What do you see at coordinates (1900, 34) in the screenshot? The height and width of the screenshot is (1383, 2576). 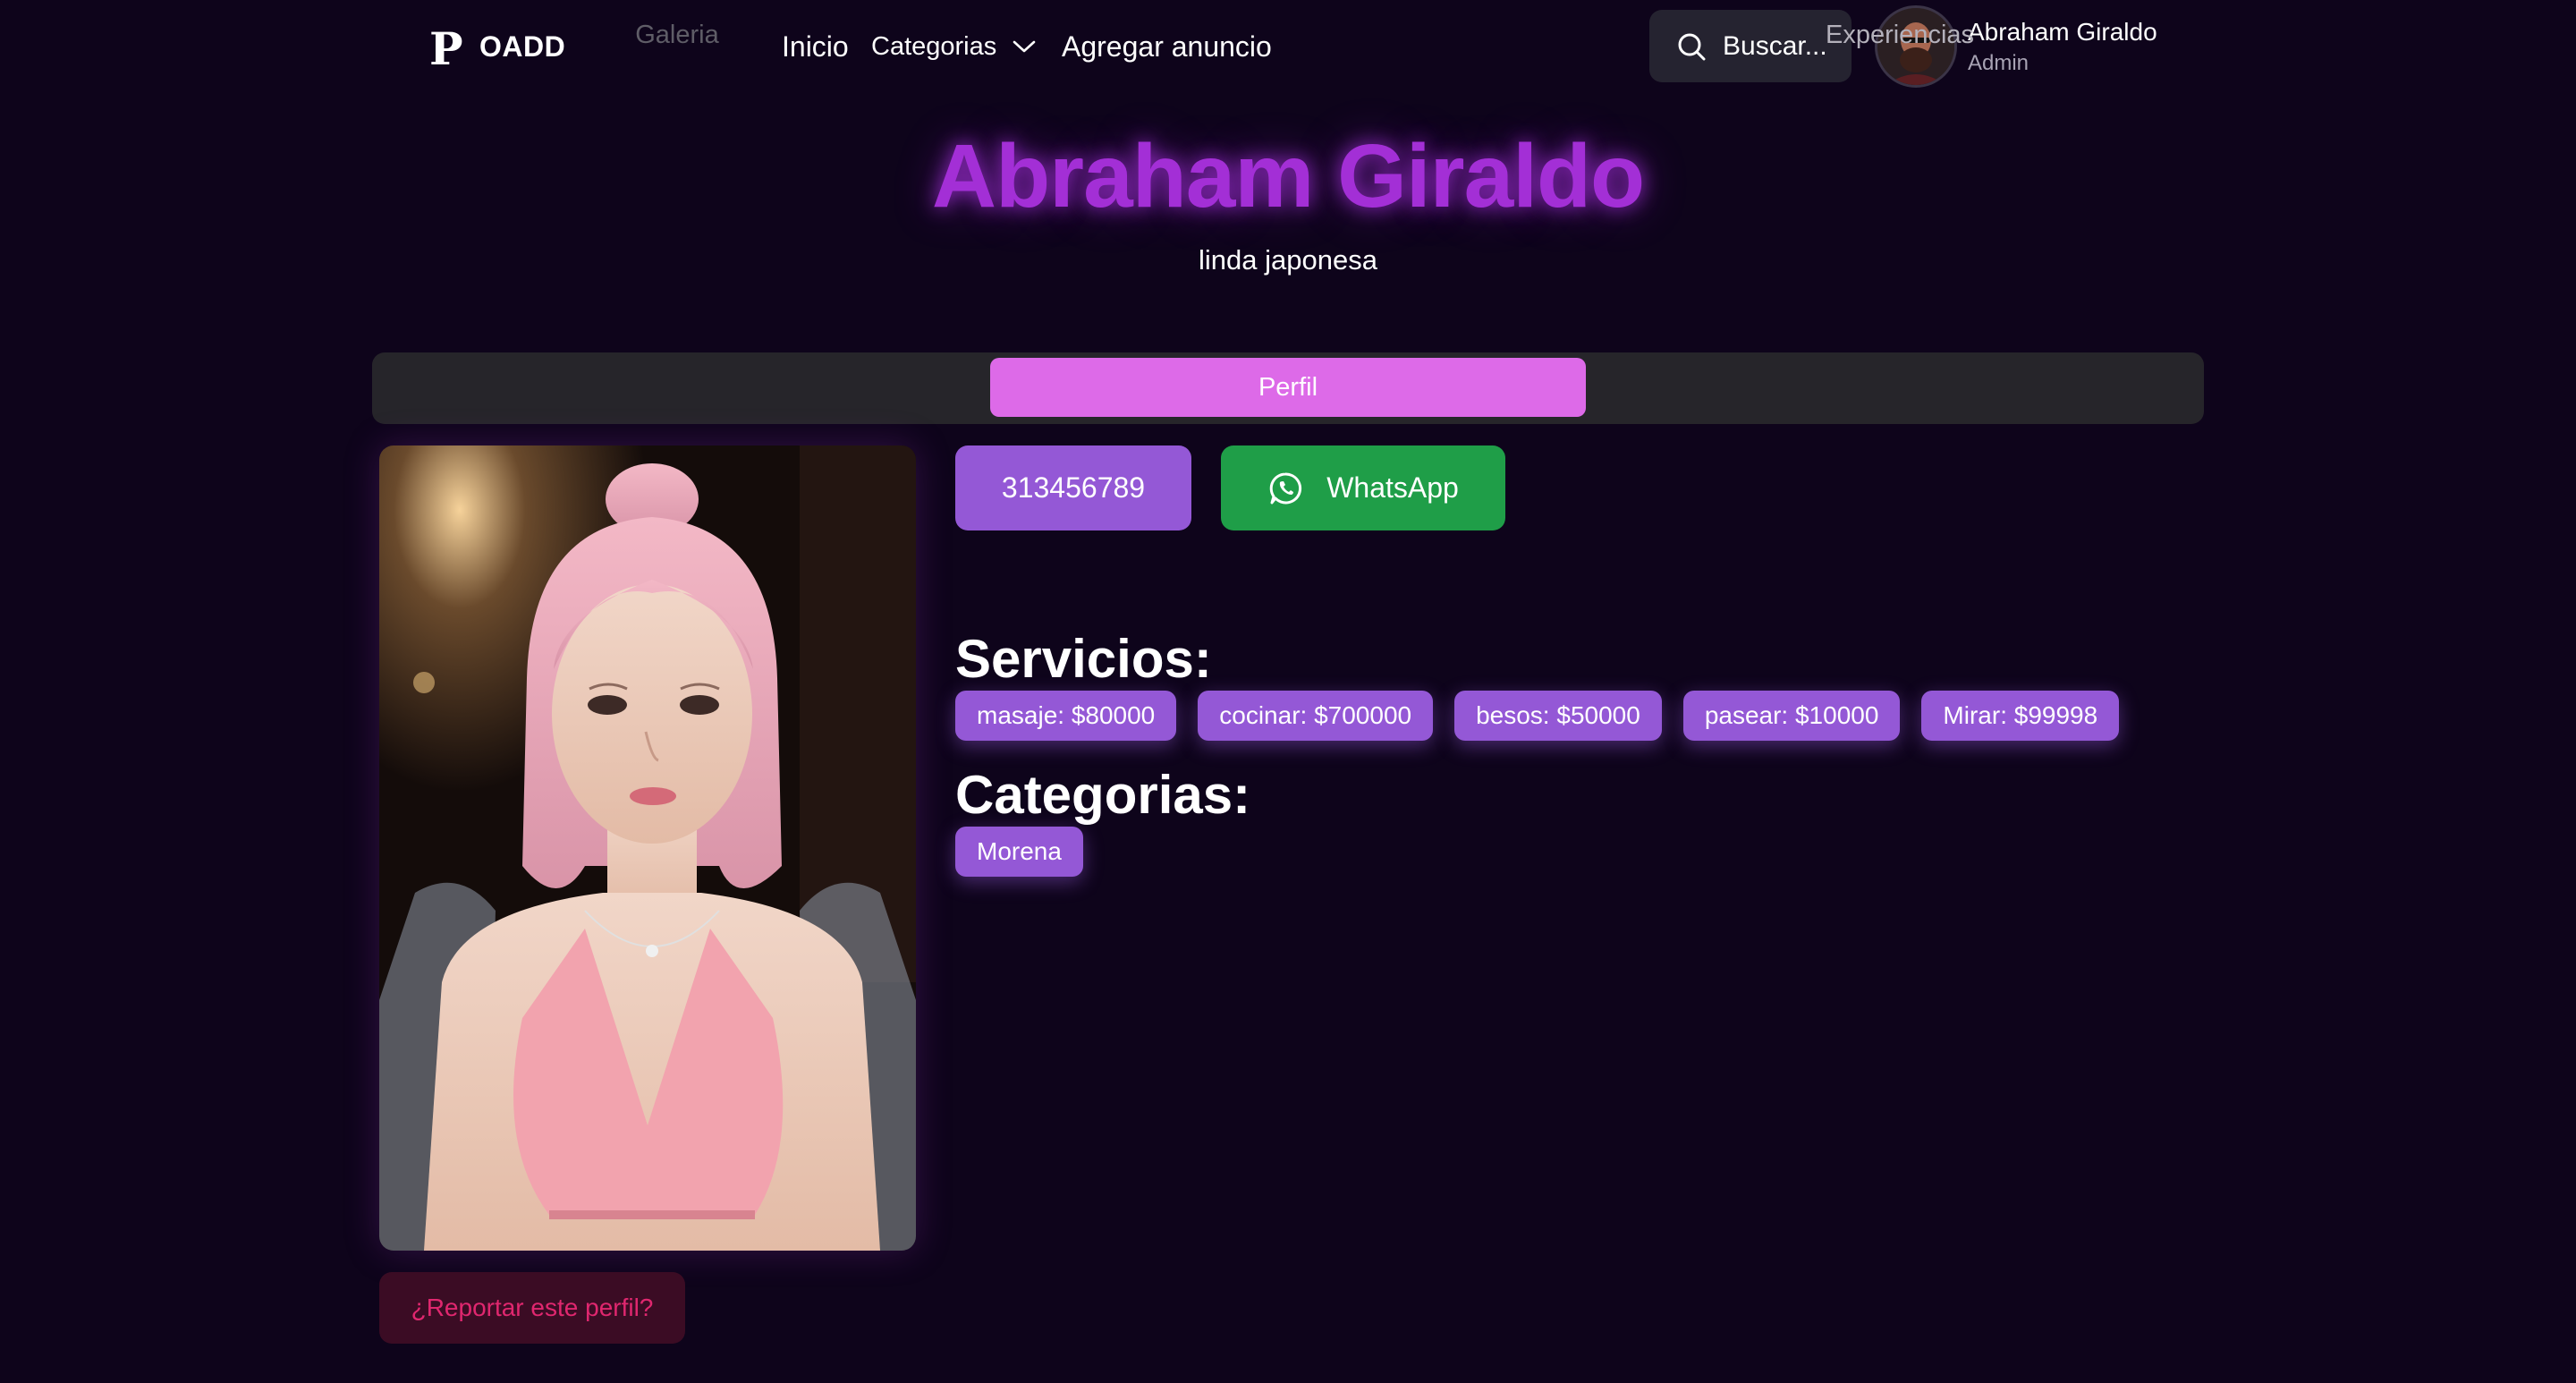 I see `tab-experiences: Experiencias` at bounding box center [1900, 34].